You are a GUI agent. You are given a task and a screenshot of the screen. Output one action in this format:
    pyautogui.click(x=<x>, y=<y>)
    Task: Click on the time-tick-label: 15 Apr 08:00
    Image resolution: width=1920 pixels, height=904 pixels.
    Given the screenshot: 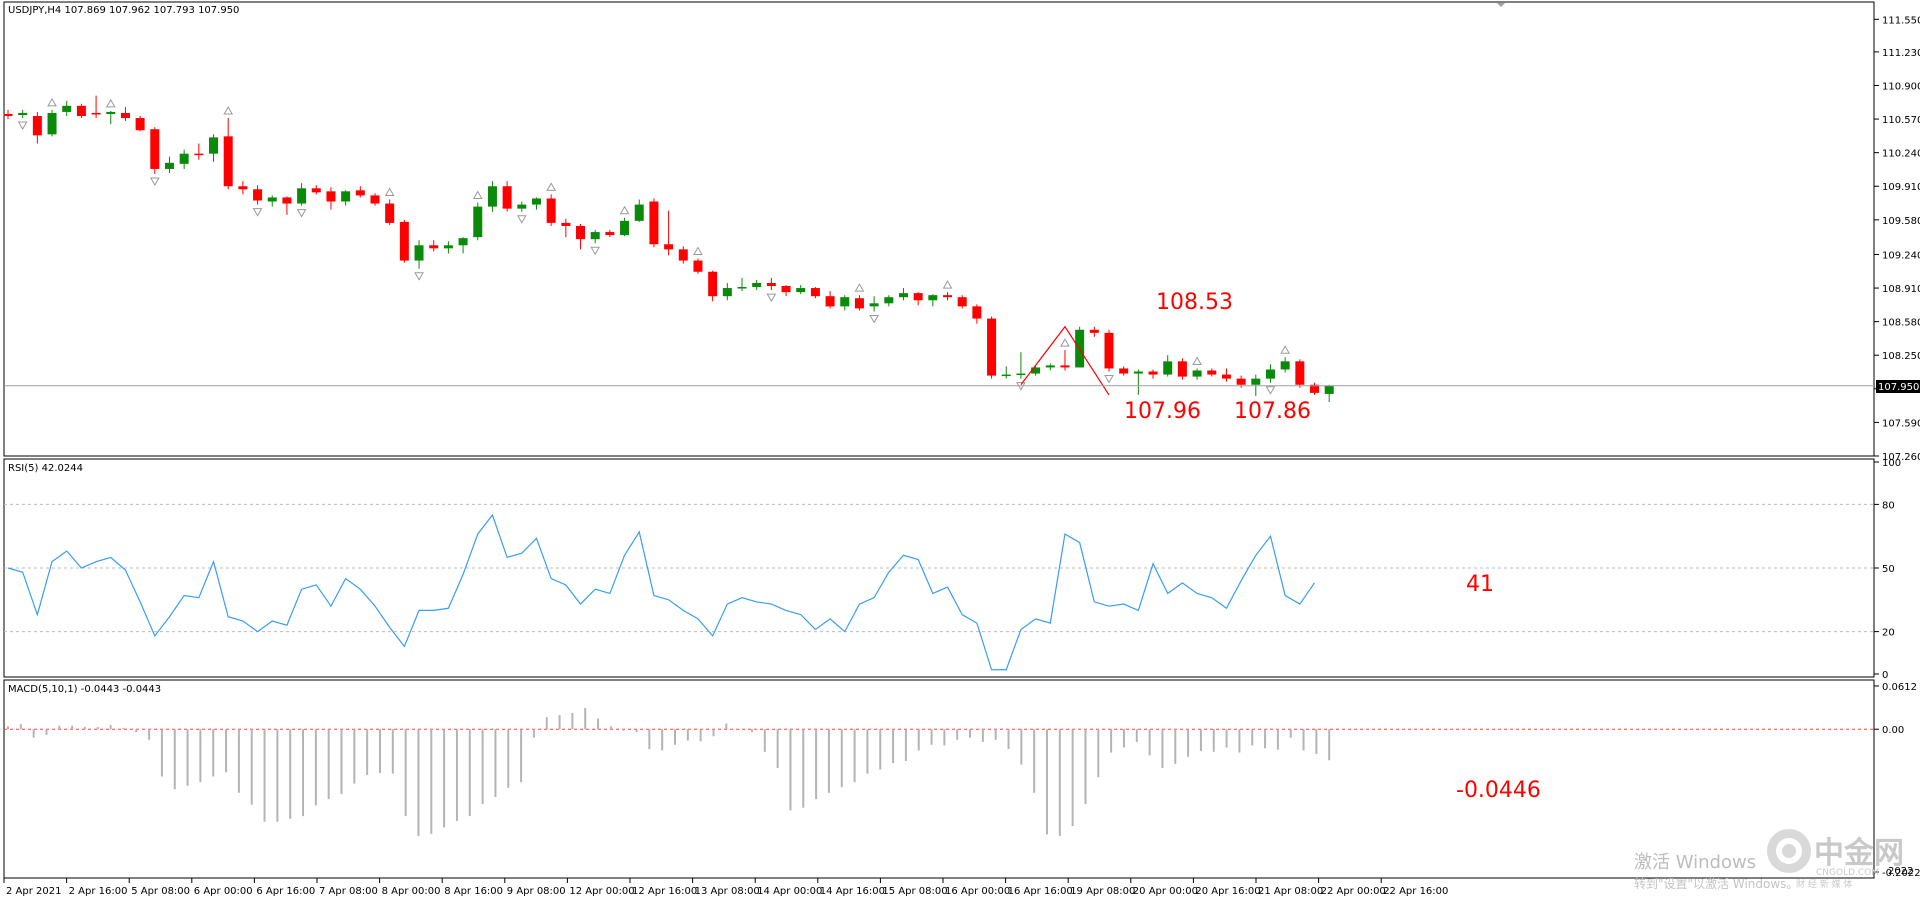 What is the action you would take?
    pyautogui.click(x=914, y=891)
    